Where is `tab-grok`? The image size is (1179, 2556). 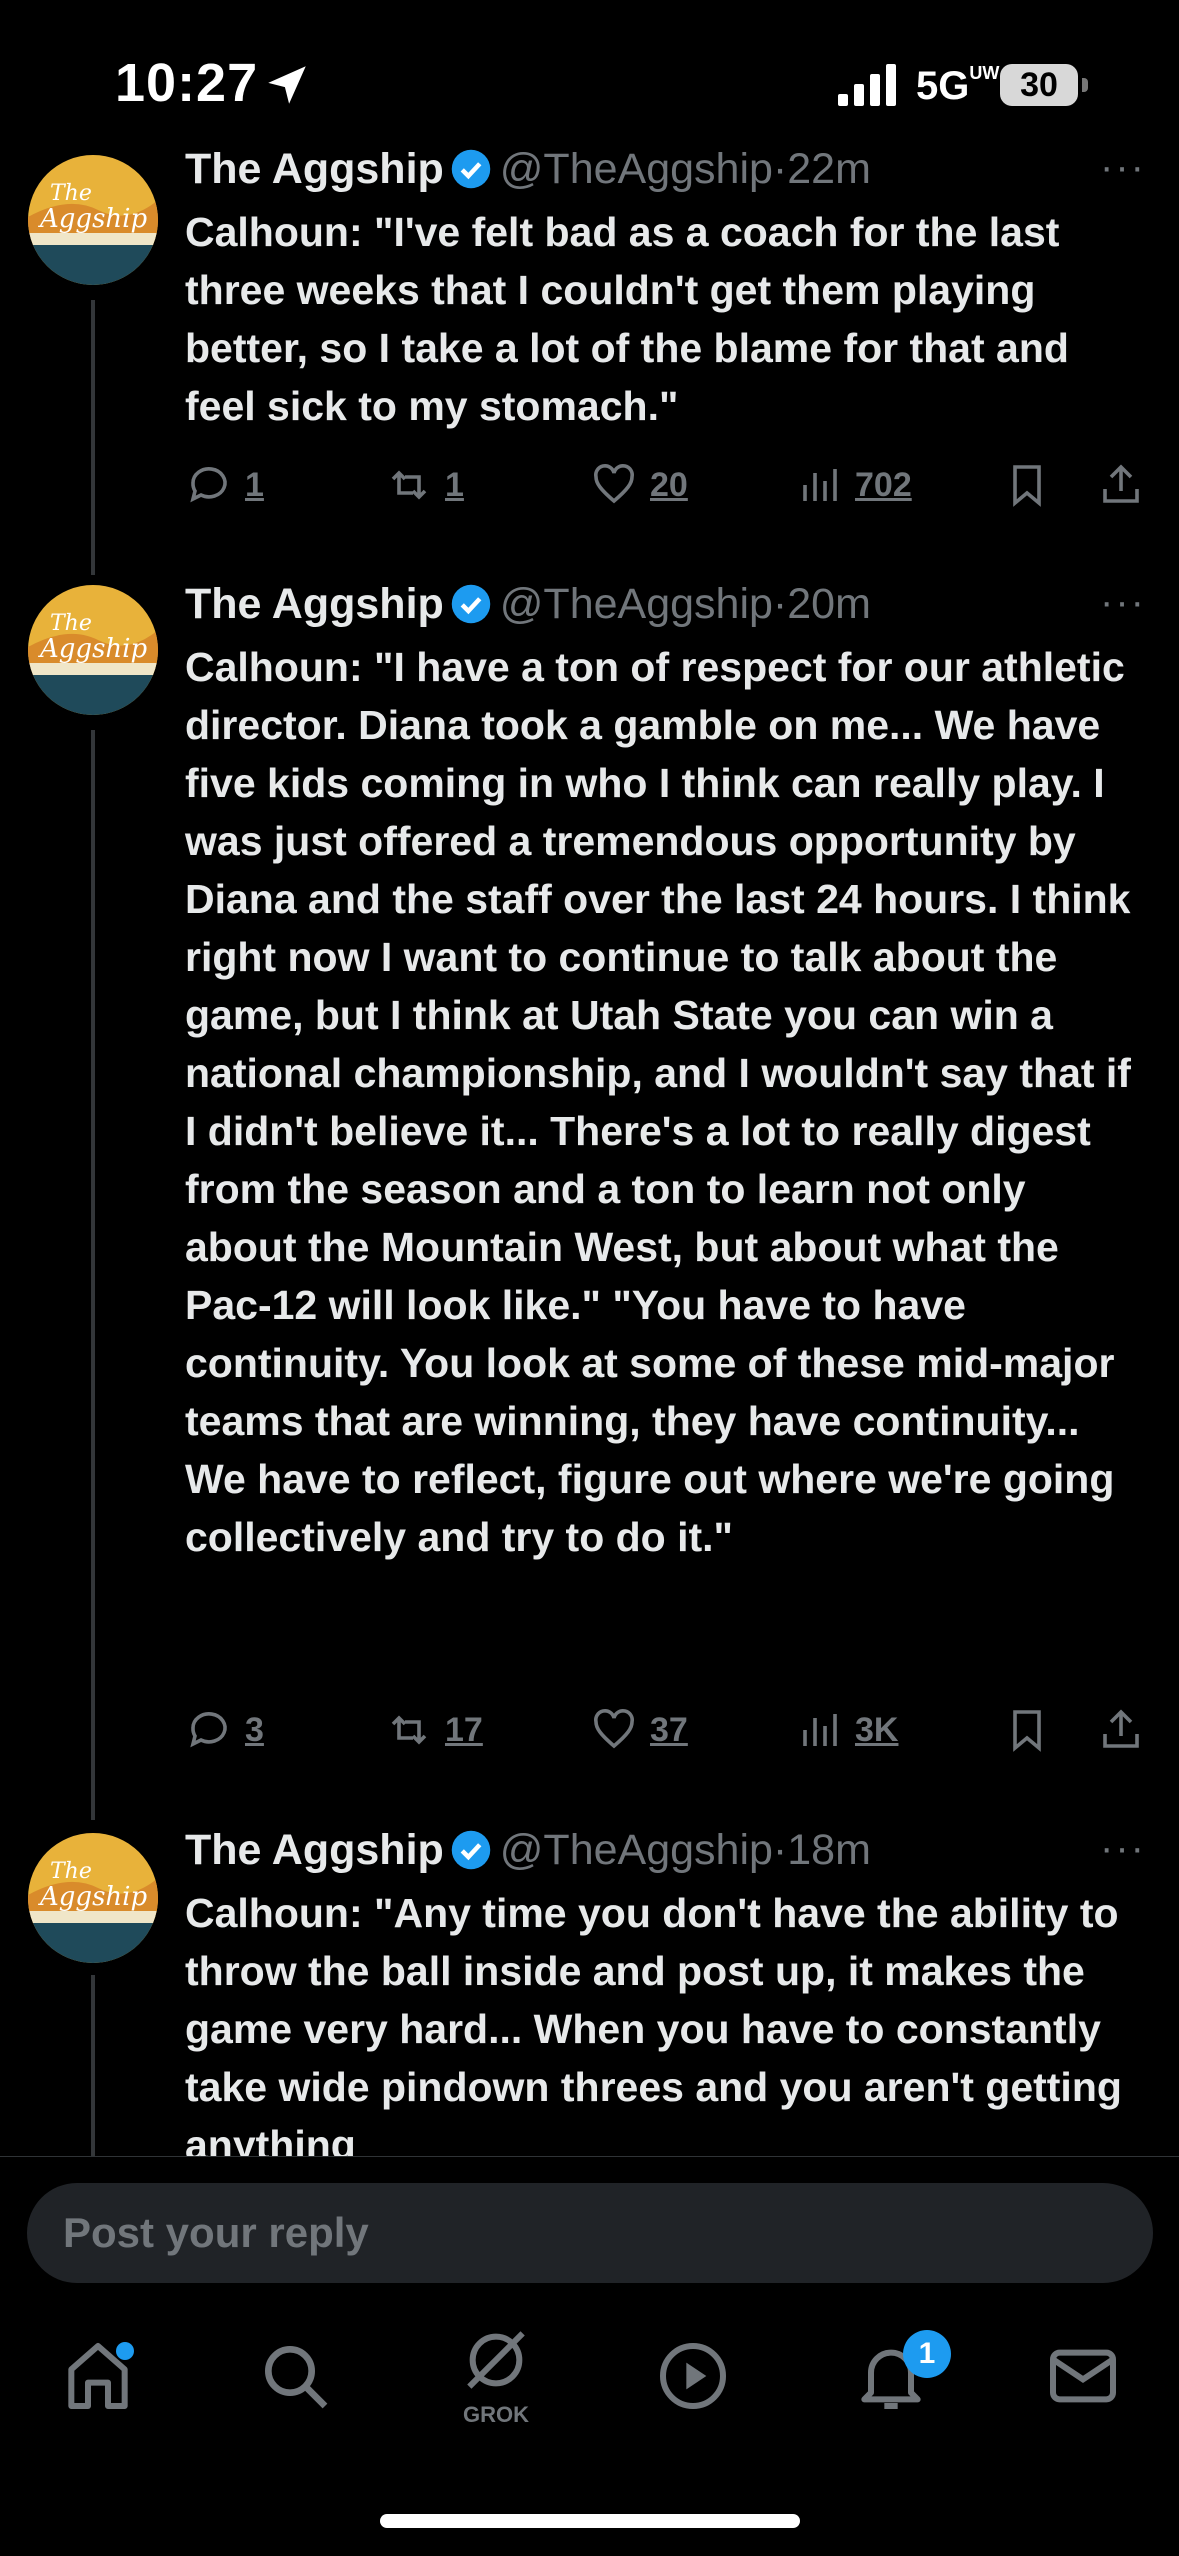
tab-grok is located at coordinates (496, 2360).